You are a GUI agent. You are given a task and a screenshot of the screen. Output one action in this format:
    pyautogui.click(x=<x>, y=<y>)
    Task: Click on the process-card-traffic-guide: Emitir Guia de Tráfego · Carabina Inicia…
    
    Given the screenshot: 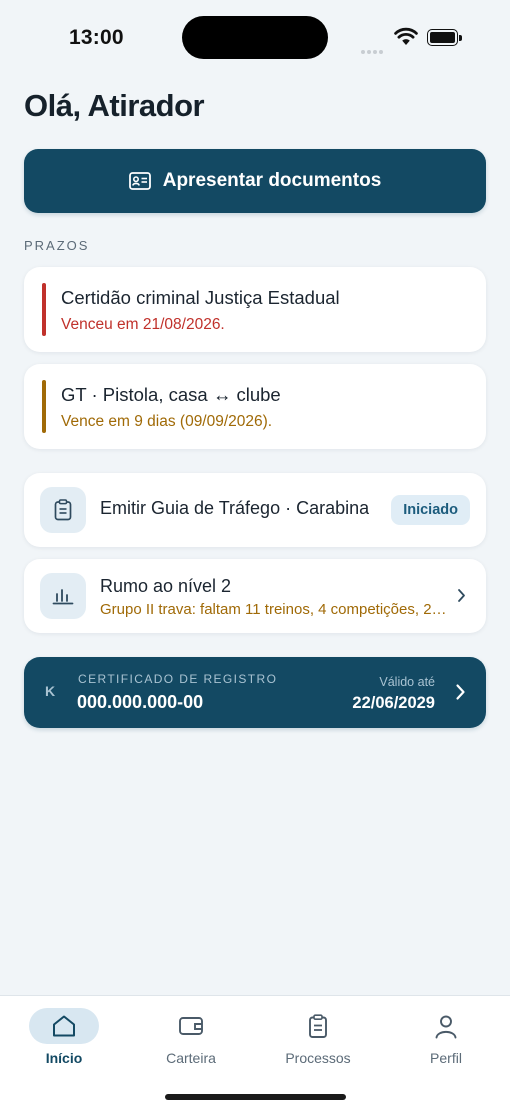 What is the action you would take?
    pyautogui.click(x=255, y=510)
    